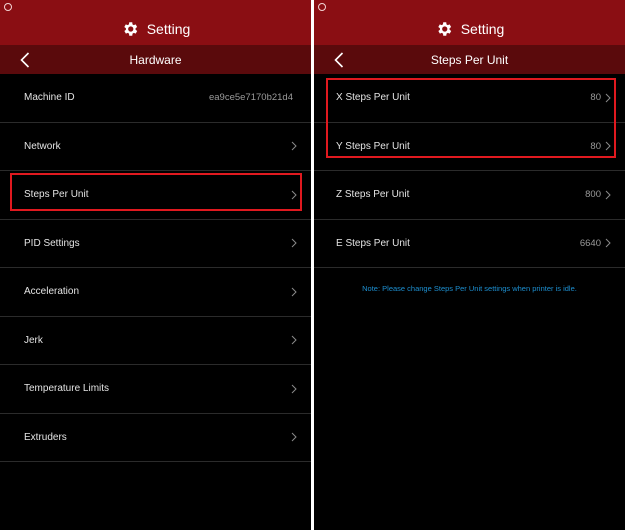 The image size is (625, 530). I want to click on list-item-label: Network, so click(42, 146).